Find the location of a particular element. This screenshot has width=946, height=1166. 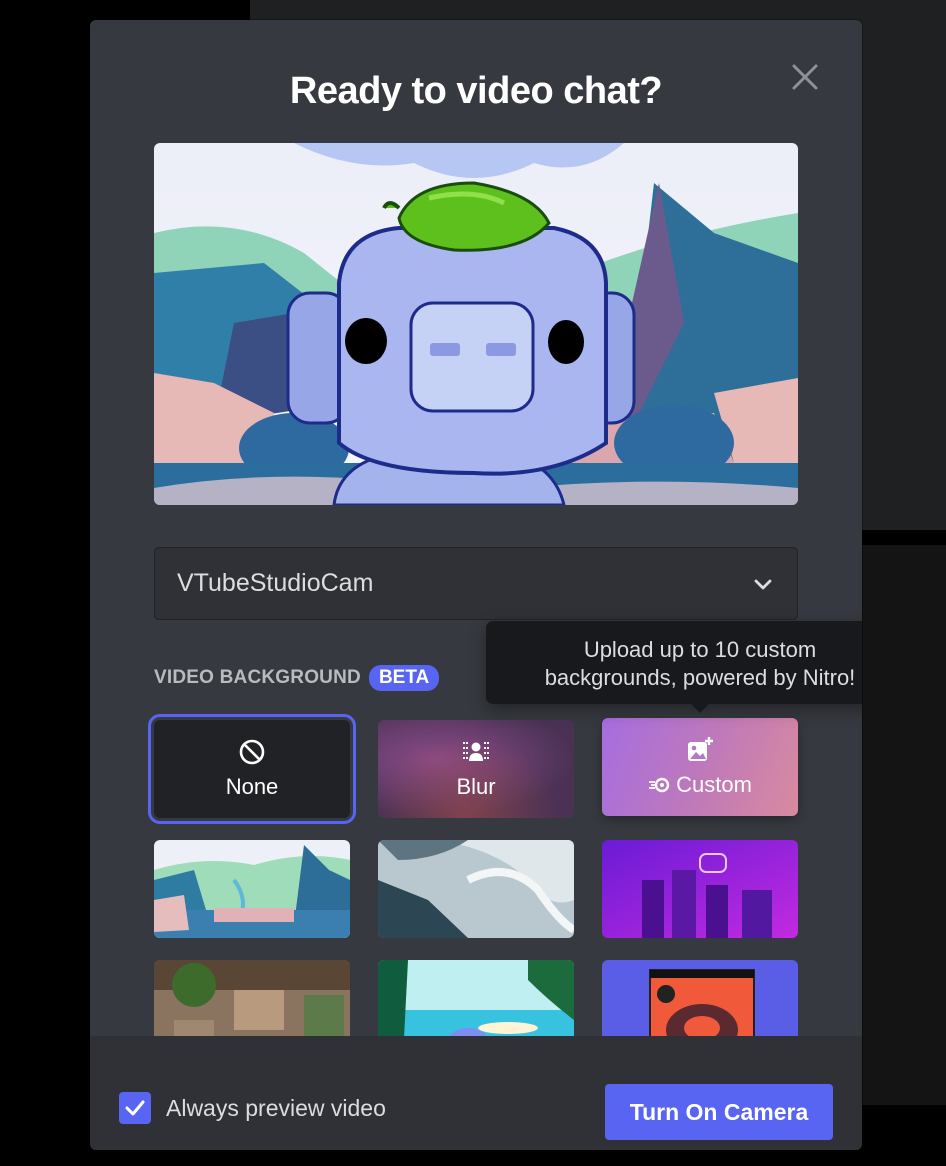

camera-select-value: VTubeStudioCam is located at coordinates (275, 583).